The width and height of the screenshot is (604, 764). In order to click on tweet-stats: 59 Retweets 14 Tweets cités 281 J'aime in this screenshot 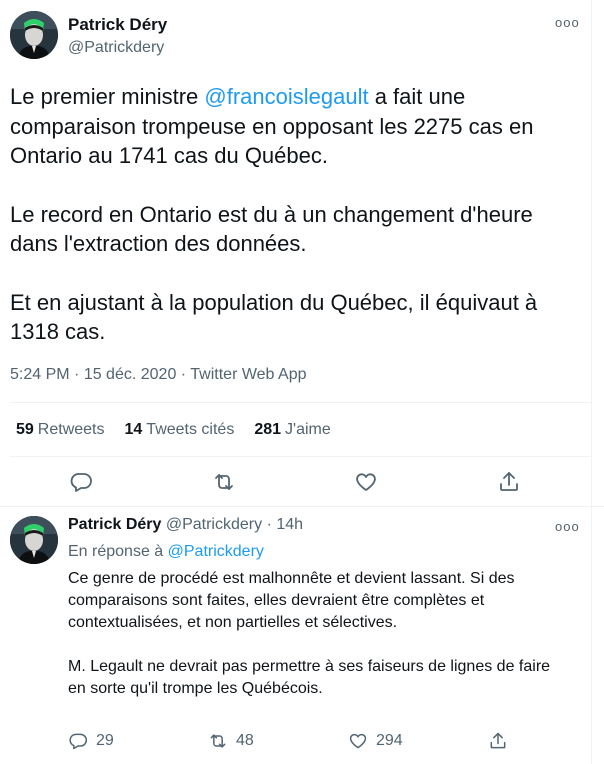, I will do `click(173, 430)`.